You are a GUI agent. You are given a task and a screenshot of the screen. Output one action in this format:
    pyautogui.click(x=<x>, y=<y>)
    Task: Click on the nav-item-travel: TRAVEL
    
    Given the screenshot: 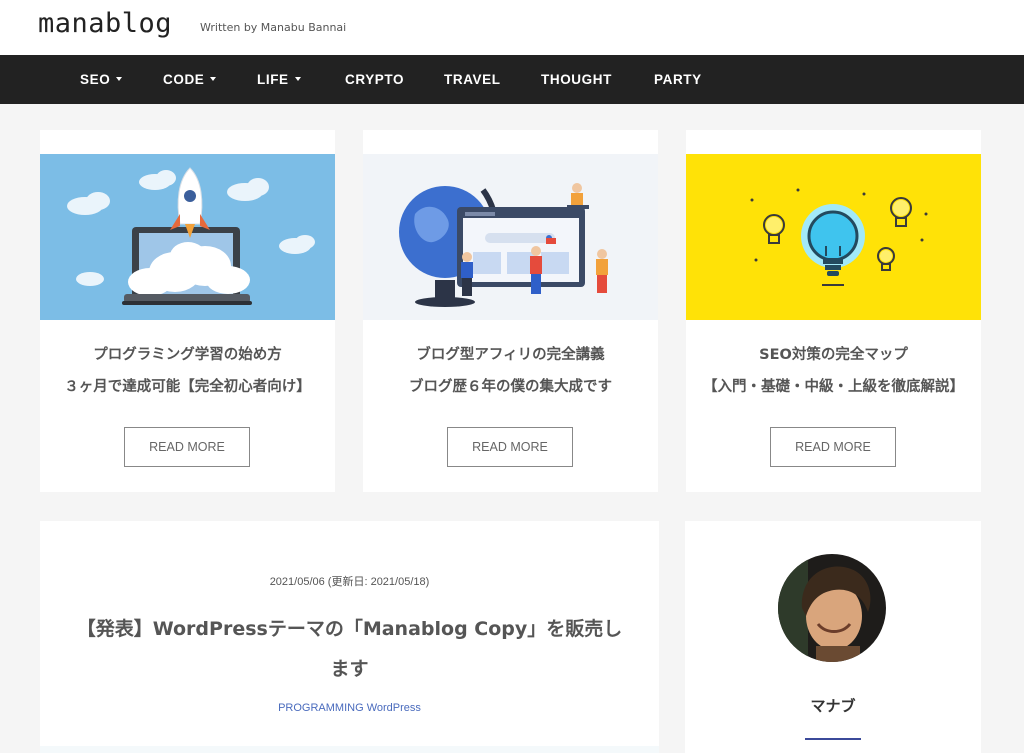 What is the action you would take?
    pyautogui.click(x=472, y=79)
    